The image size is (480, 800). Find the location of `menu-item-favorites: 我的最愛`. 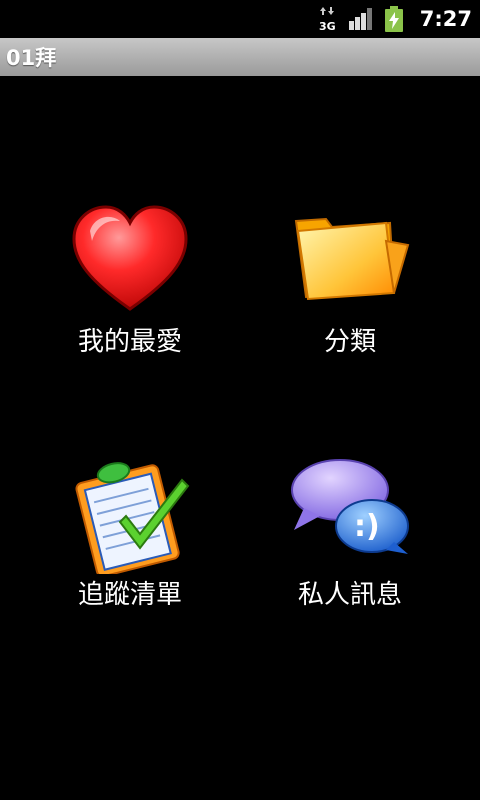

menu-item-favorites: 我的最愛 is located at coordinates (130, 311).